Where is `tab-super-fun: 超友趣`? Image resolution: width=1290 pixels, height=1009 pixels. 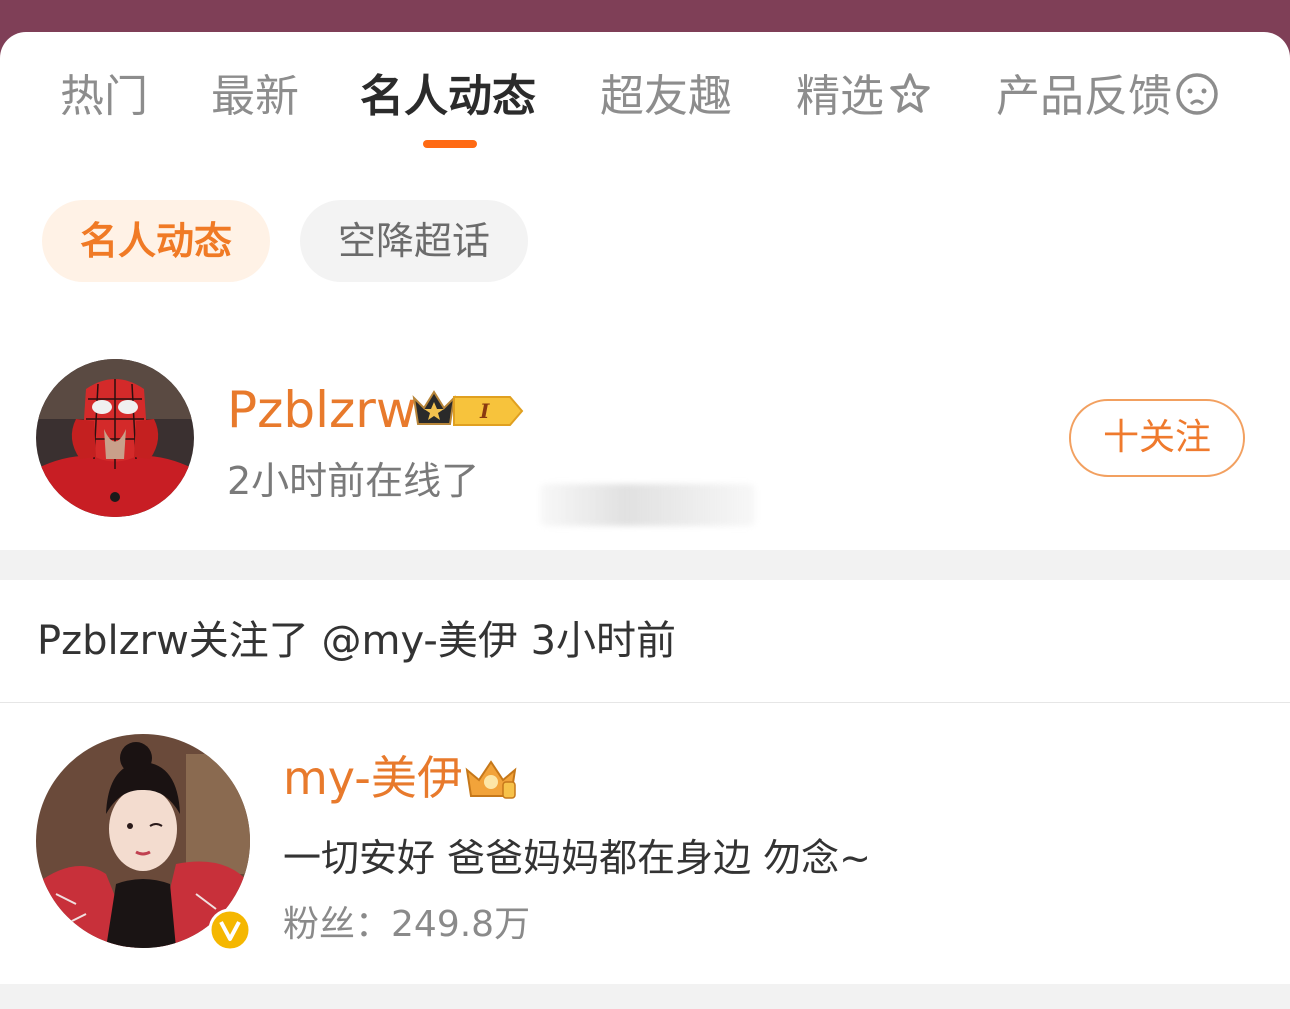
tab-super-fun: 超友趣 is located at coordinates (666, 97).